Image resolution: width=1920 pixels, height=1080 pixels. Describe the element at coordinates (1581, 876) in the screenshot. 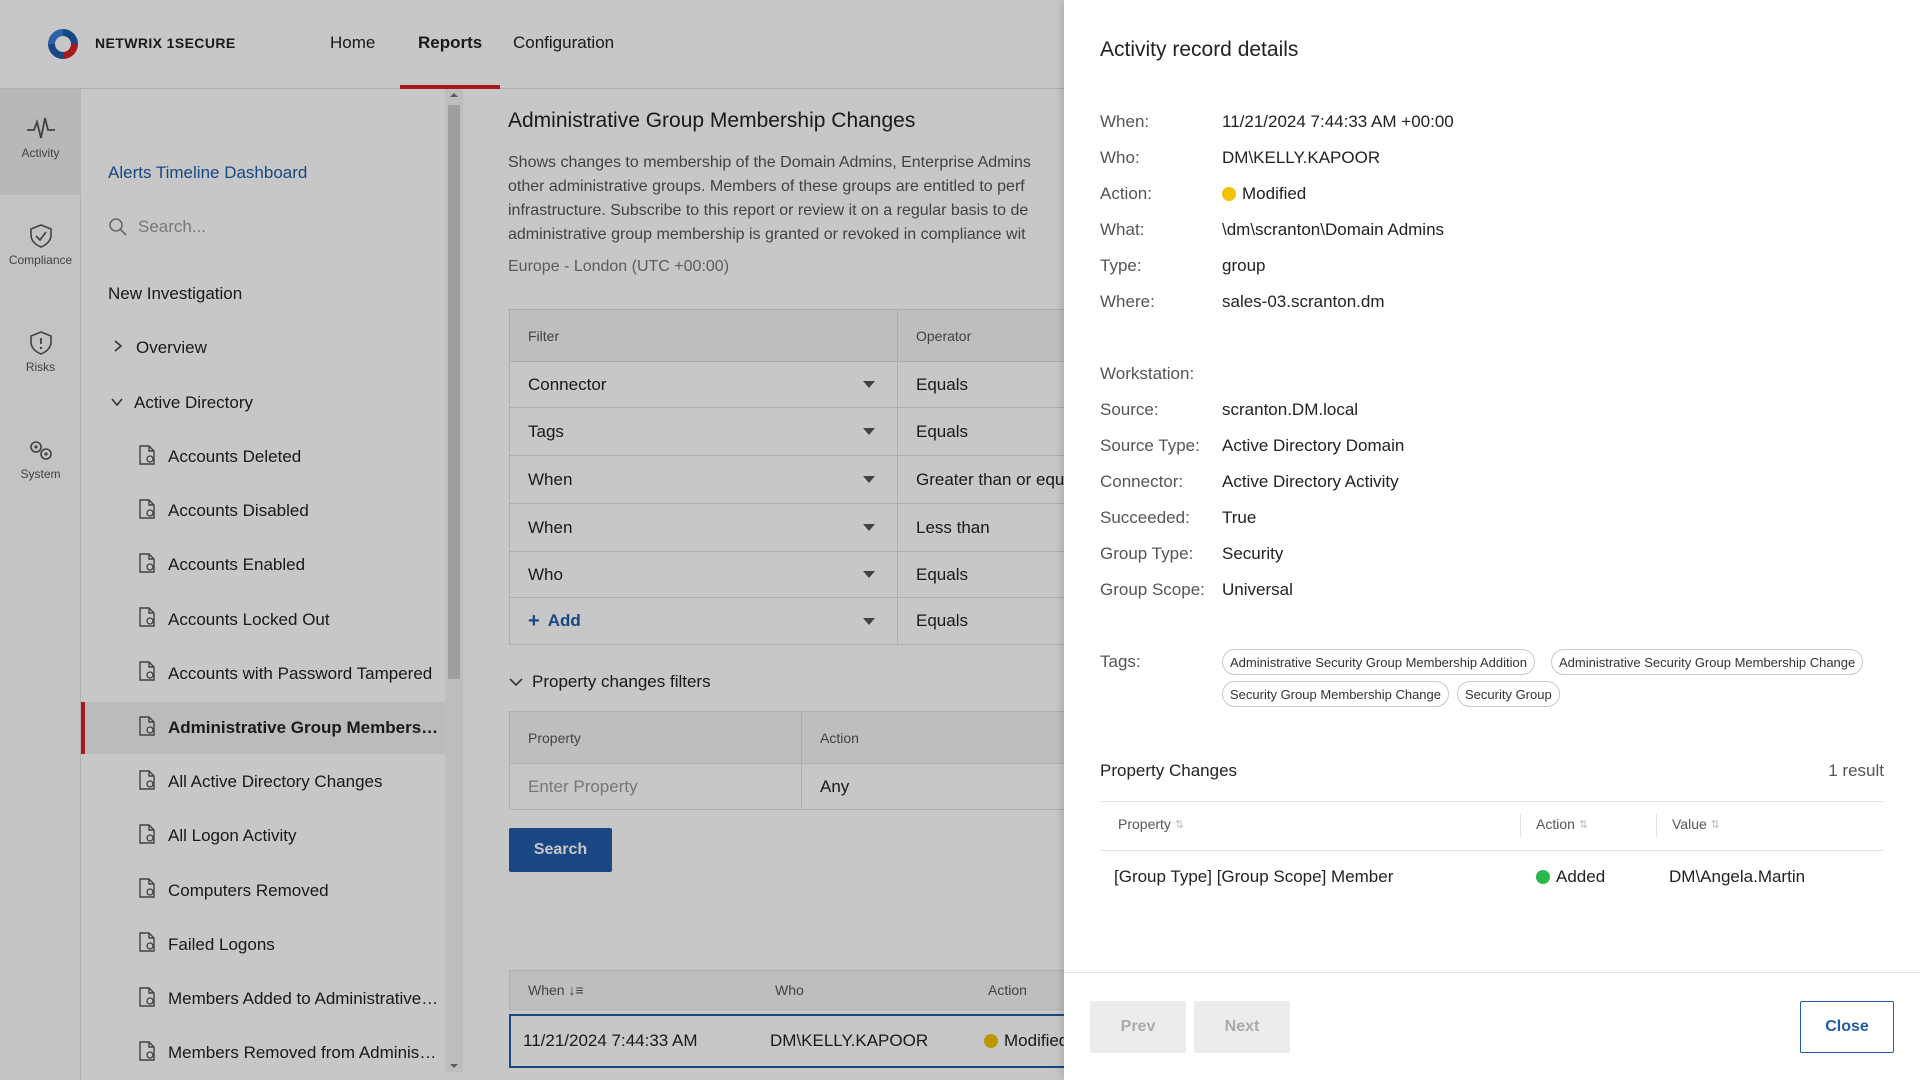

I see `change-action-label: Added` at that location.